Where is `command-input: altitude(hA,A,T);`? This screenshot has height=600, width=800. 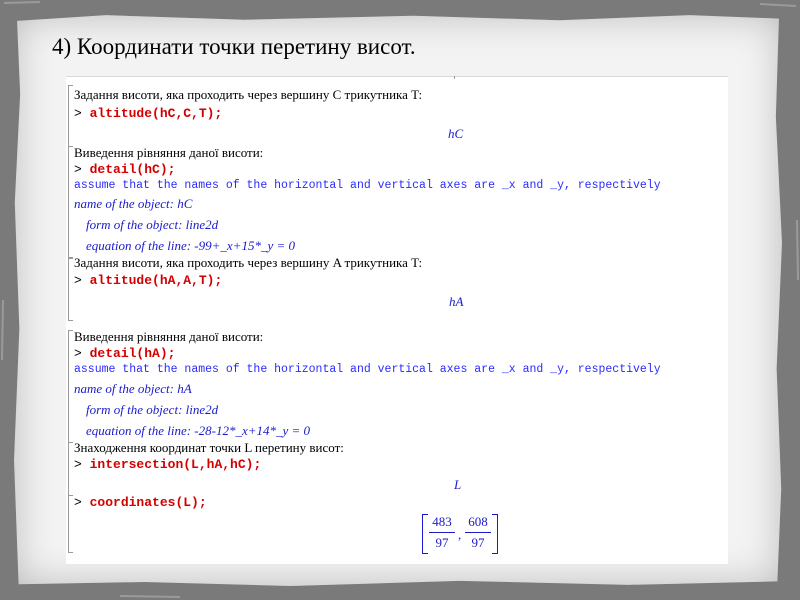 command-input: altitude(hA,A,T); is located at coordinates (156, 280).